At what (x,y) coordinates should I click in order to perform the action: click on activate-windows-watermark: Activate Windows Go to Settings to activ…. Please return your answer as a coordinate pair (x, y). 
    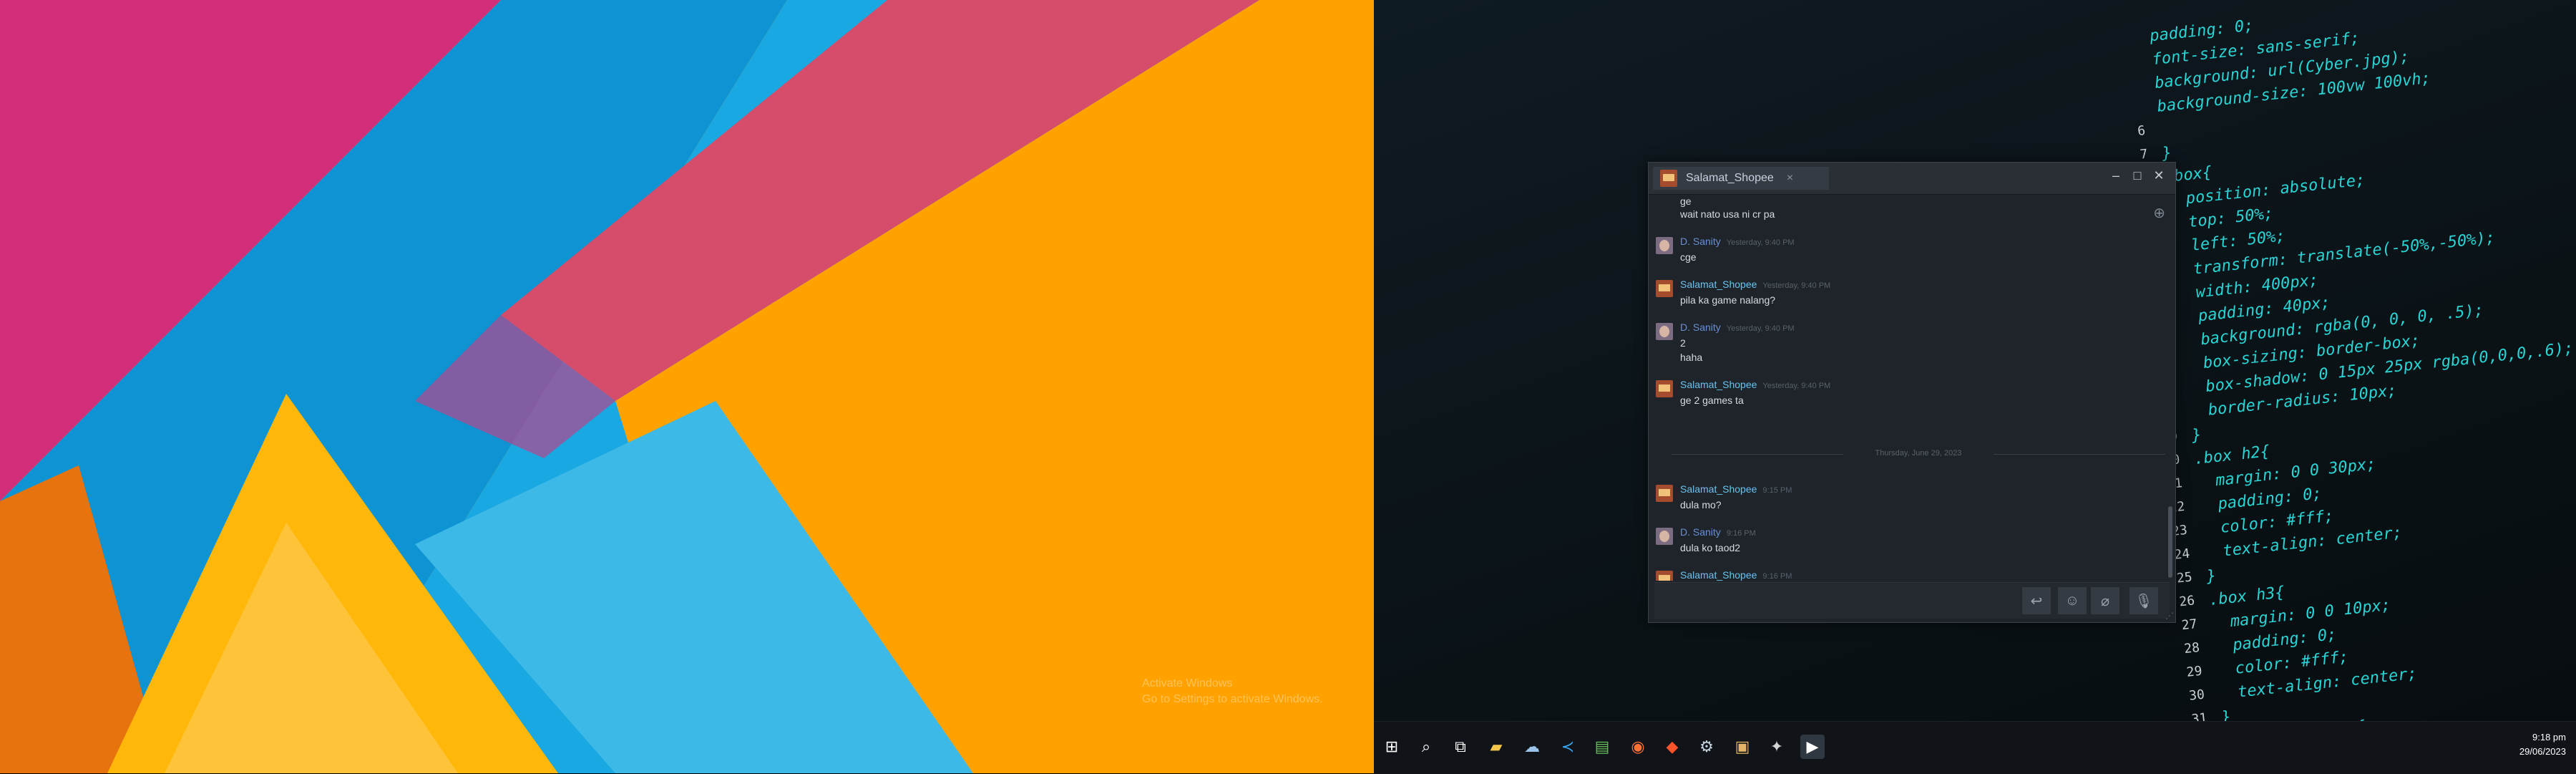
    Looking at the image, I should click on (1232, 691).